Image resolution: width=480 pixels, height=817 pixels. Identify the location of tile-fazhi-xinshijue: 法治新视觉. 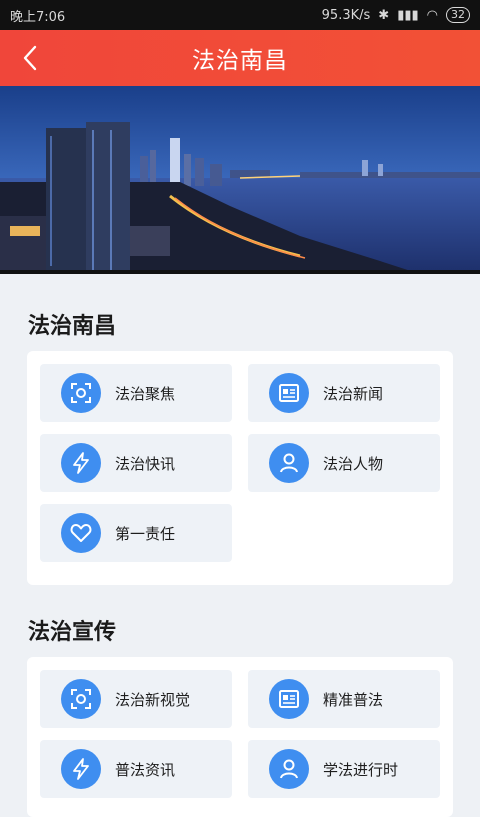
(136, 699).